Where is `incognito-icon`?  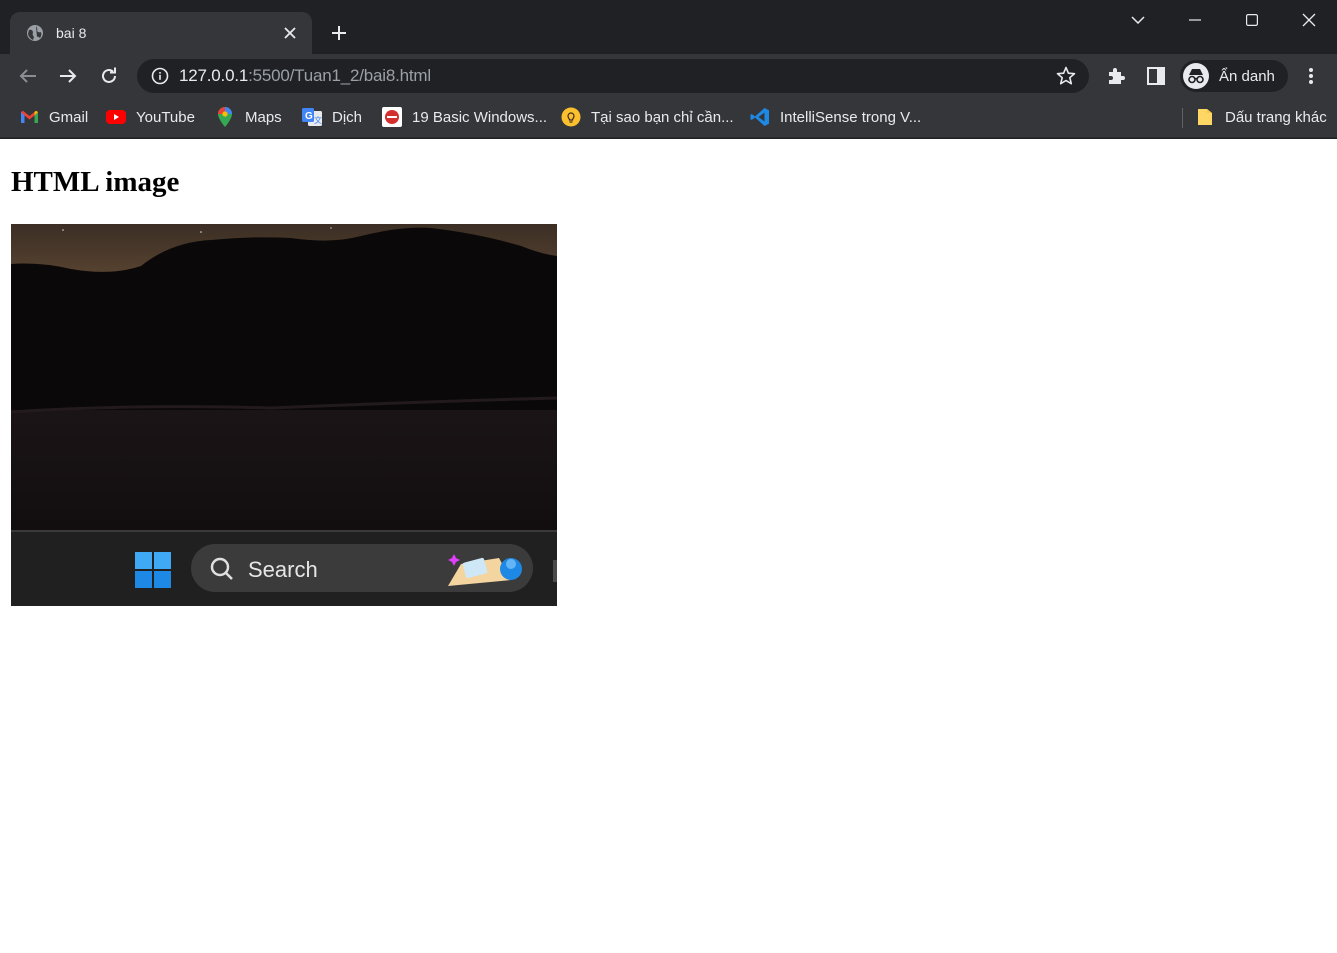
incognito-icon is located at coordinates (1196, 76).